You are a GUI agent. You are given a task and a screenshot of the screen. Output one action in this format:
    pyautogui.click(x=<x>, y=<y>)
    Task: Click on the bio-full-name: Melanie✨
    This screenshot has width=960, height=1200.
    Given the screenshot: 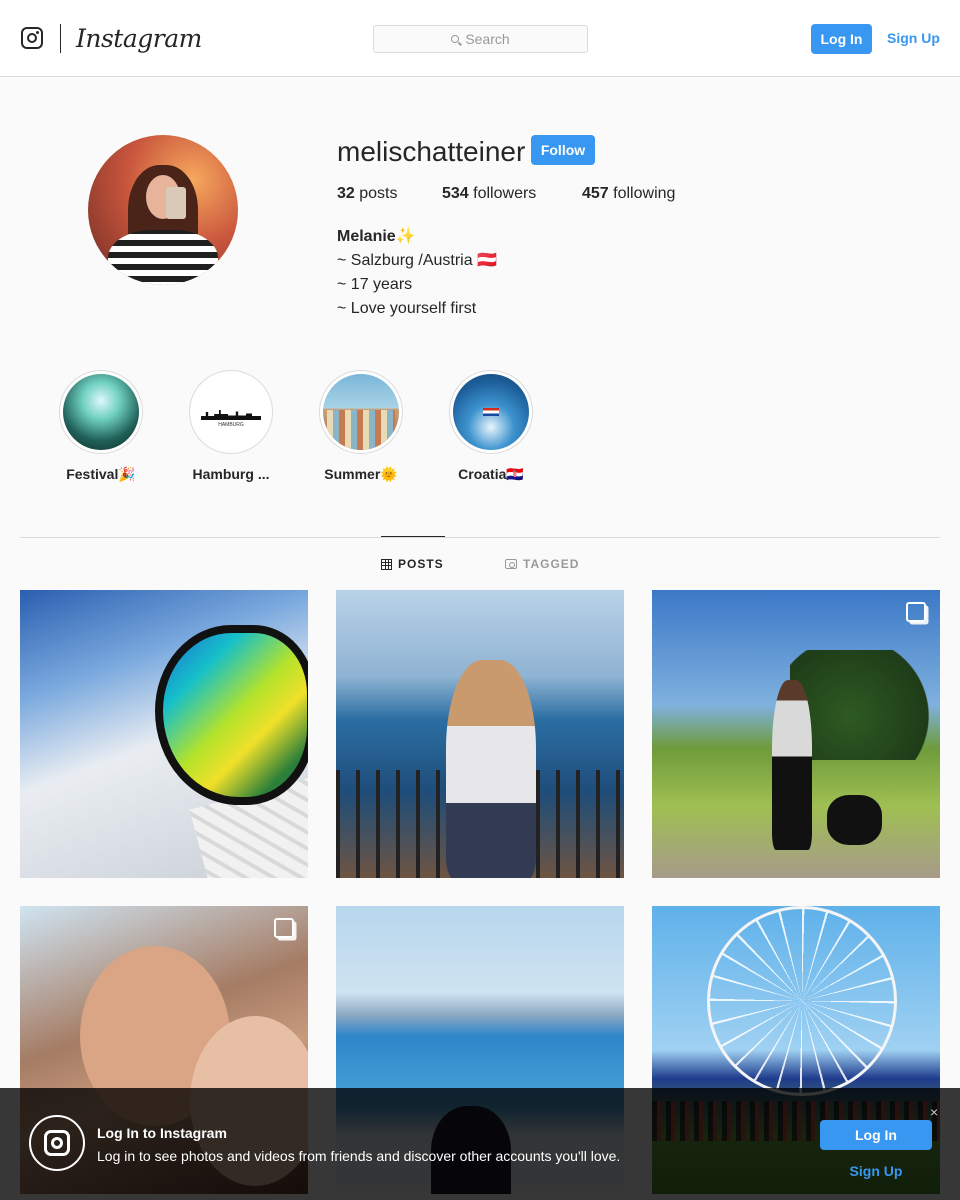 What is the action you would take?
    pyautogui.click(x=376, y=236)
    